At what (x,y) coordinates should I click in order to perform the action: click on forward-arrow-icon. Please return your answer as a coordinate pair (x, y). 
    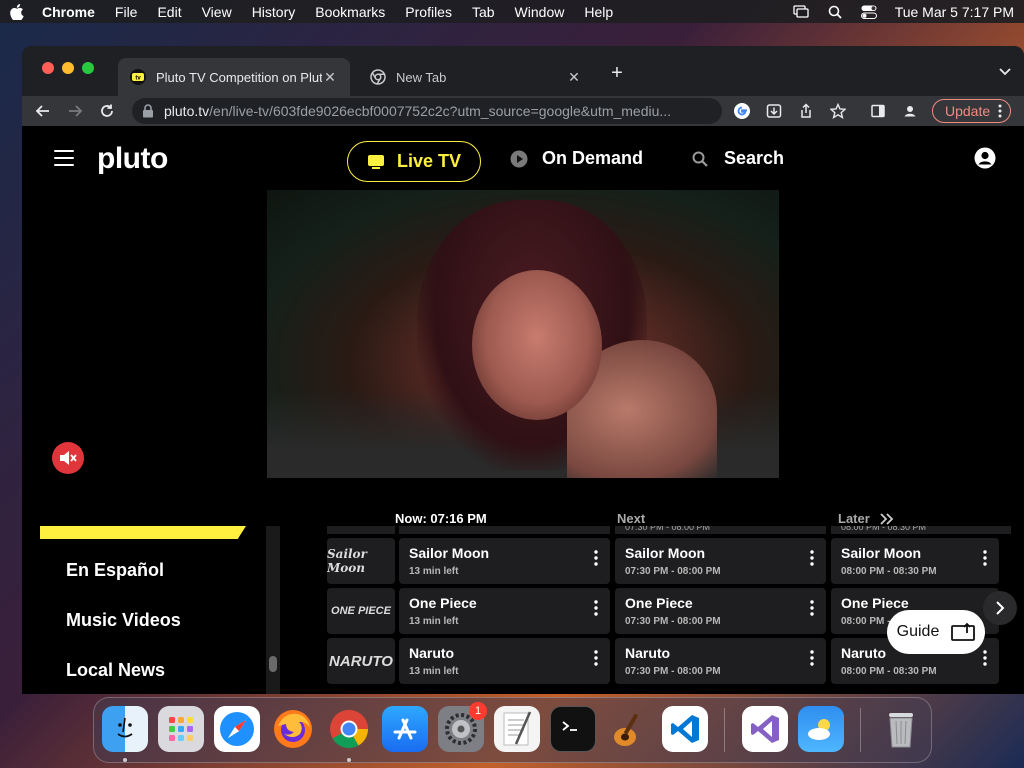
    Looking at the image, I should click on (75, 111).